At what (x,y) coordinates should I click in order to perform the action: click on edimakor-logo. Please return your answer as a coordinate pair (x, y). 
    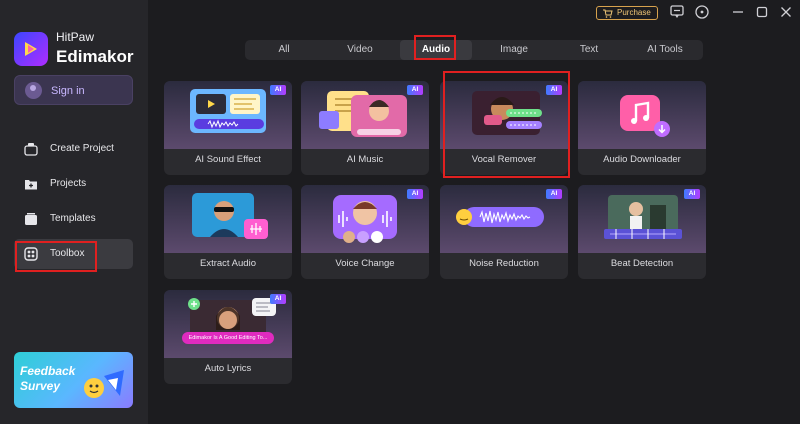
    Looking at the image, I should click on (31, 49).